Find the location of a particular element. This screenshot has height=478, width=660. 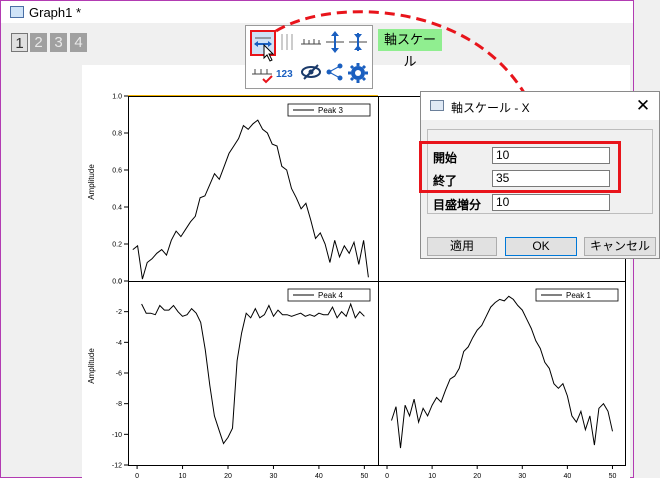

dialog-title: 軸スケール - X is located at coordinates (490, 108).